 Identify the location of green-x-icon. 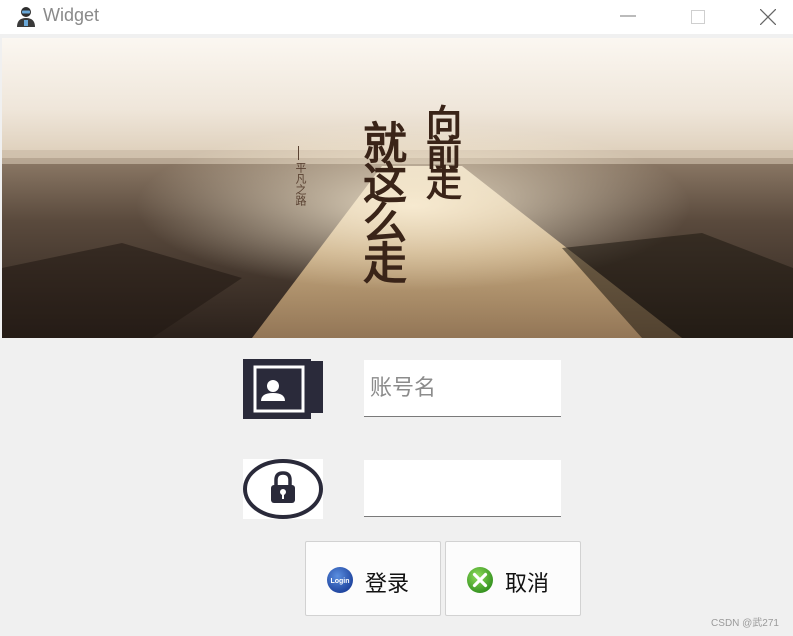
(480, 580).